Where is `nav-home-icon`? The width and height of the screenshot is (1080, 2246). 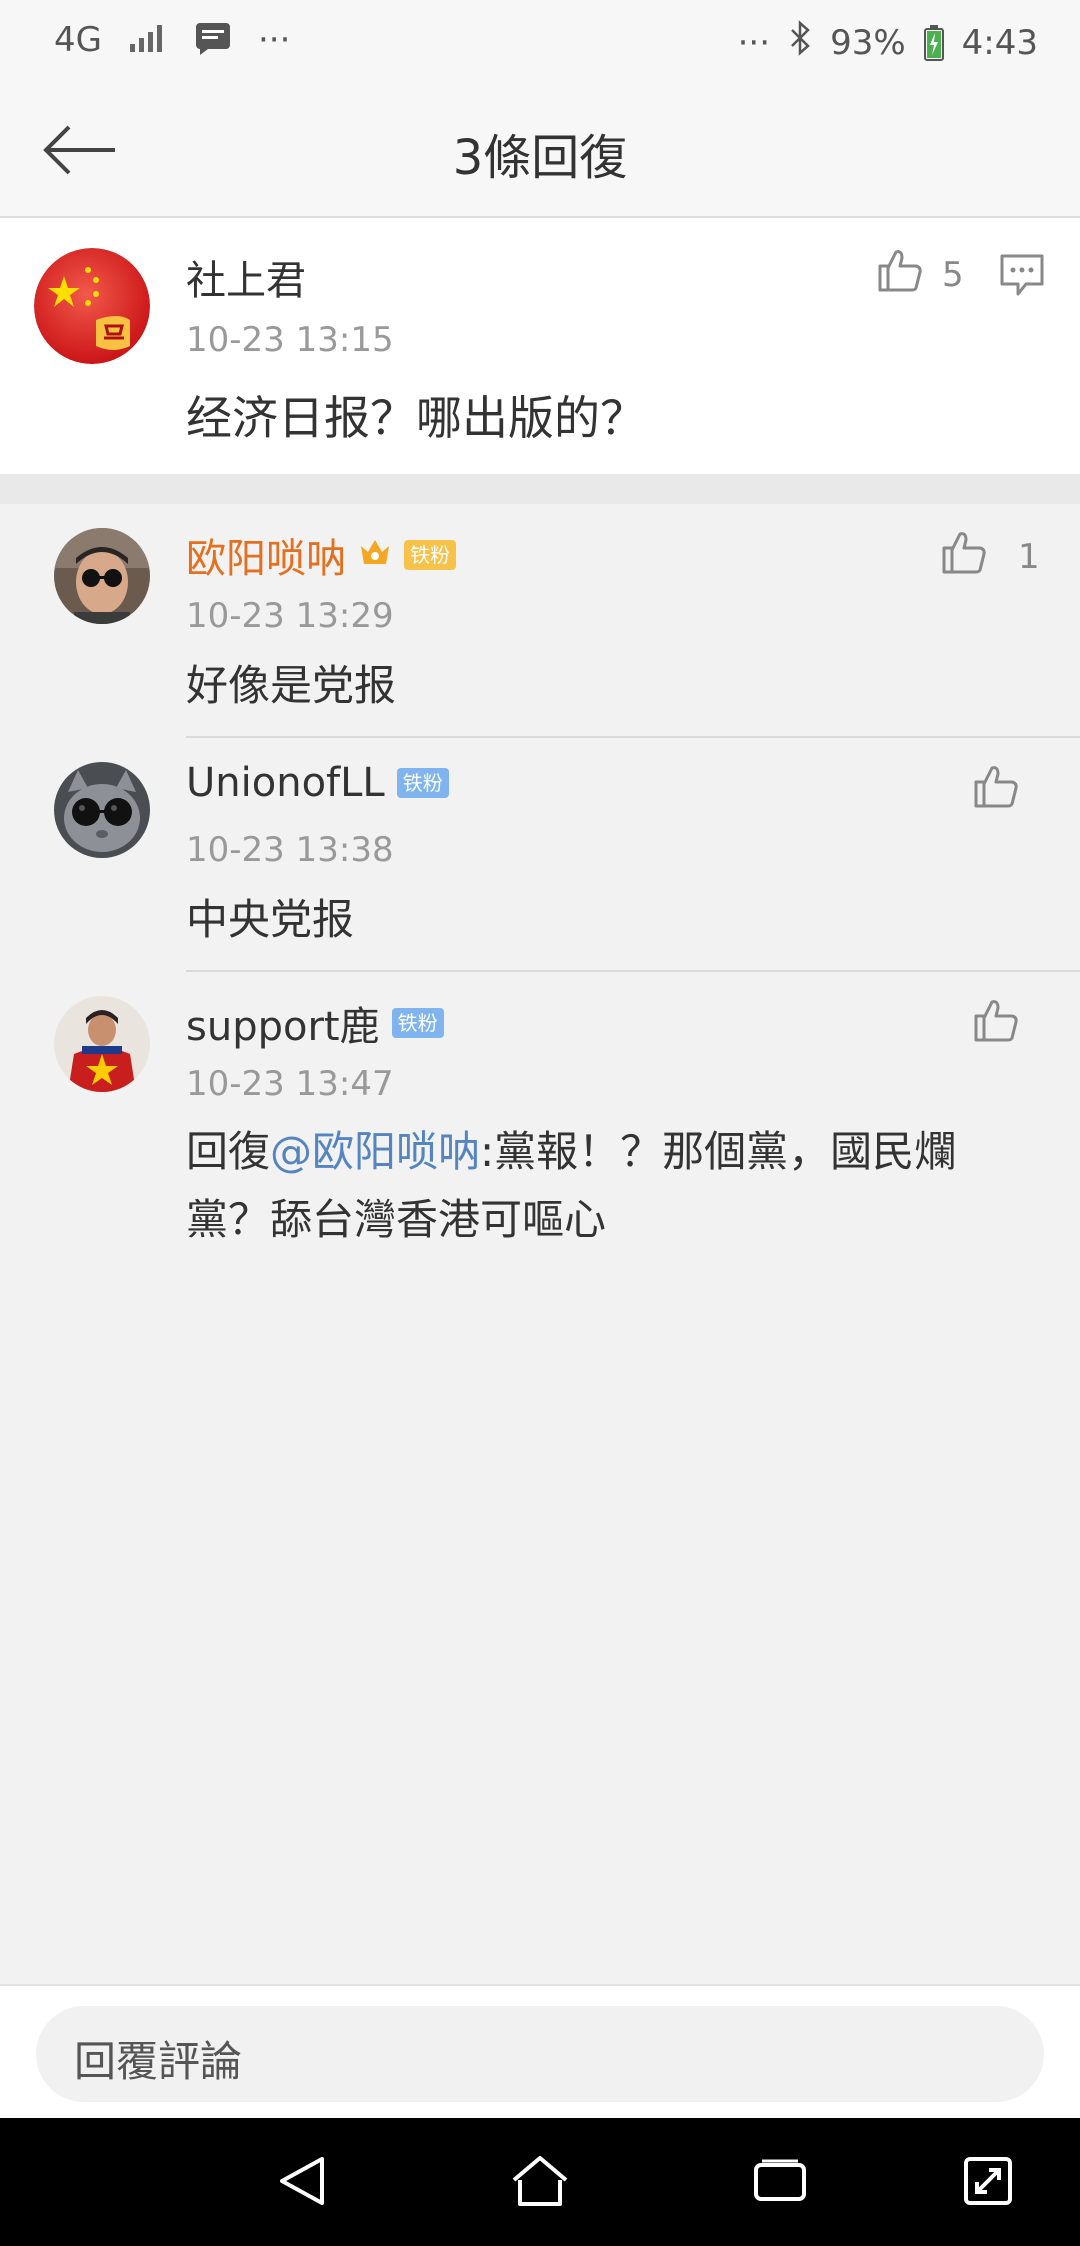
nav-home-icon is located at coordinates (540, 2183).